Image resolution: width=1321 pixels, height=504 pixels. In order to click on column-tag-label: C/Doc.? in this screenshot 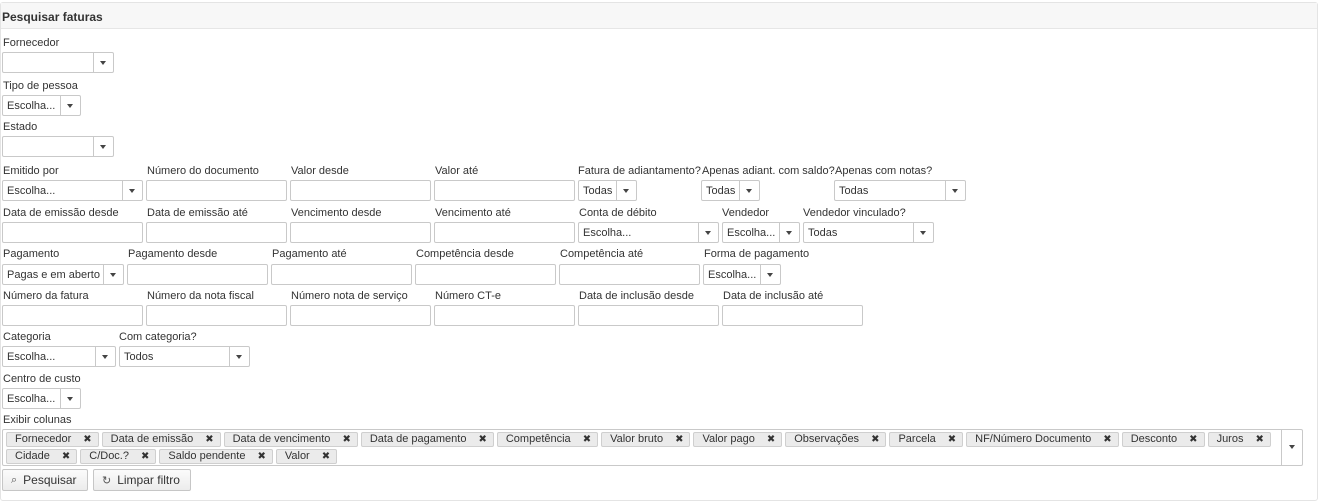, I will do `click(109, 456)`.